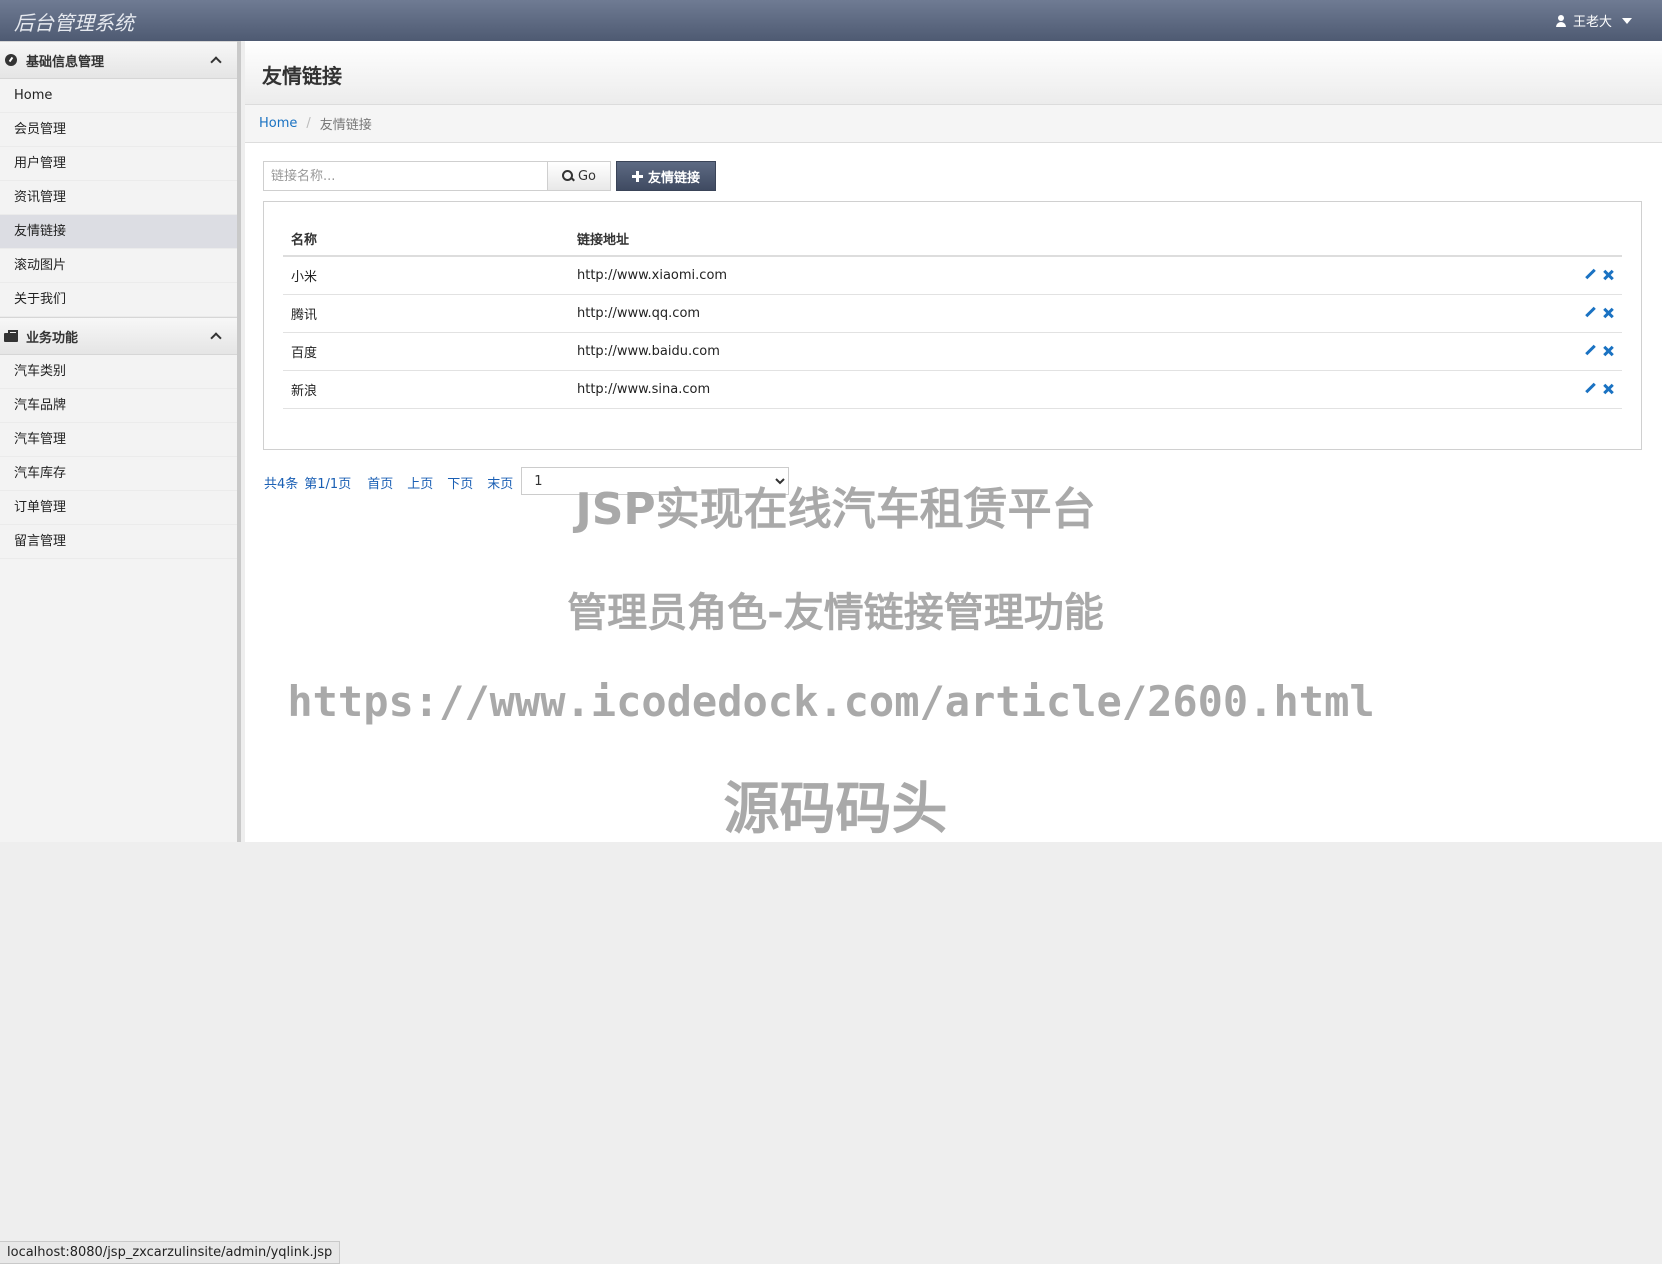  Describe the element at coordinates (345, 125) in the screenshot. I see `breadcrumb-current: 友情链接` at that location.